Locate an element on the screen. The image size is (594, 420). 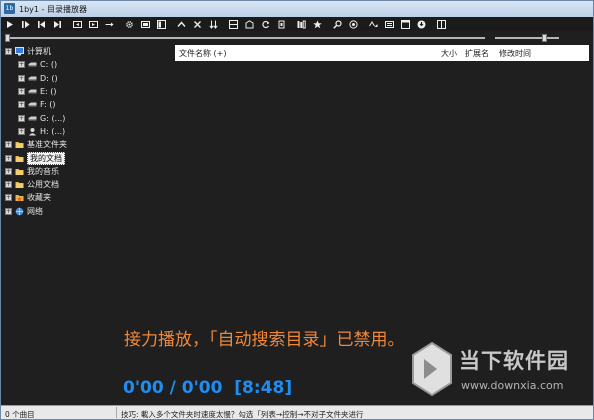
find-next-button is located at coordinates (353, 24).